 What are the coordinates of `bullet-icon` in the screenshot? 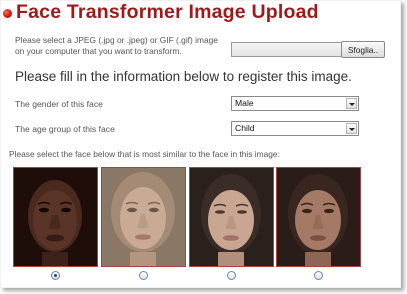 It's located at (7, 13).